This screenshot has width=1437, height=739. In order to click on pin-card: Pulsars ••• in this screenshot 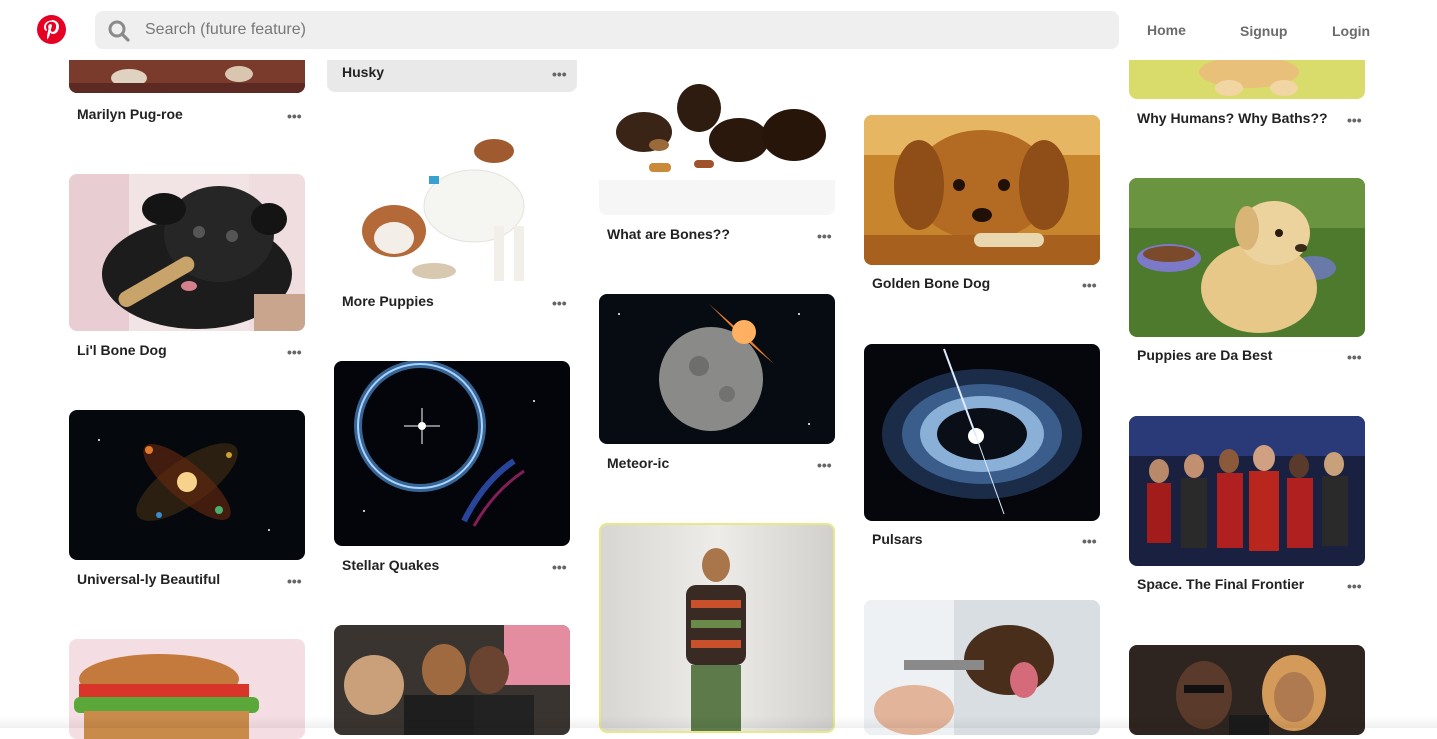, I will do `click(982, 449)`.